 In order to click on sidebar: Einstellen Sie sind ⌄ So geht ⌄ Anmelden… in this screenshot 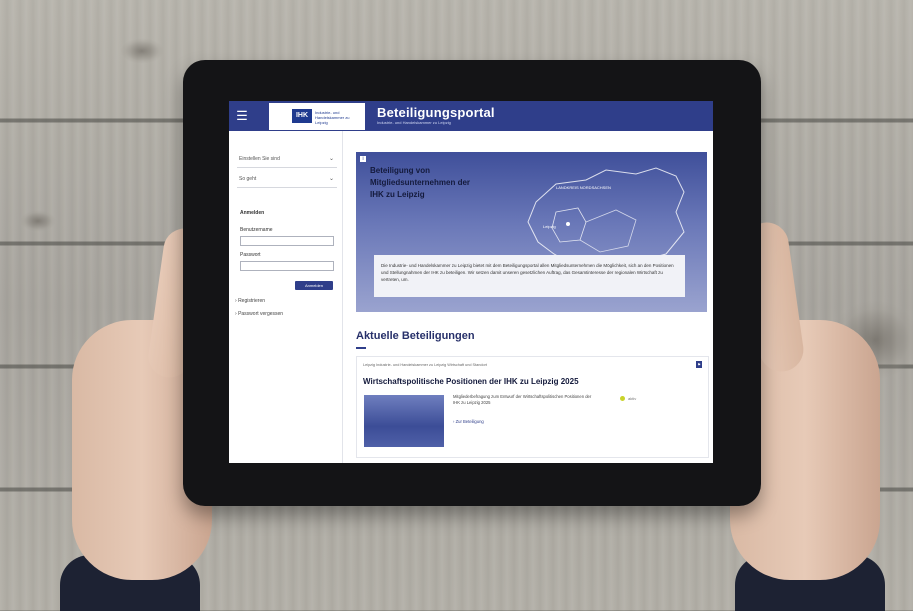, I will do `click(286, 297)`.